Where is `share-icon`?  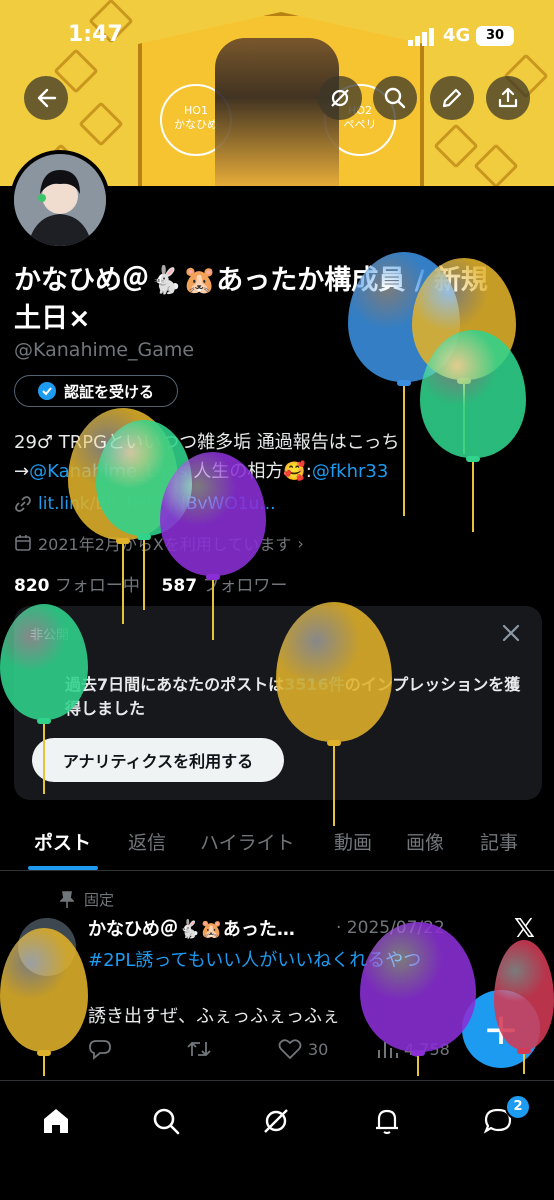
share-icon is located at coordinates (508, 97).